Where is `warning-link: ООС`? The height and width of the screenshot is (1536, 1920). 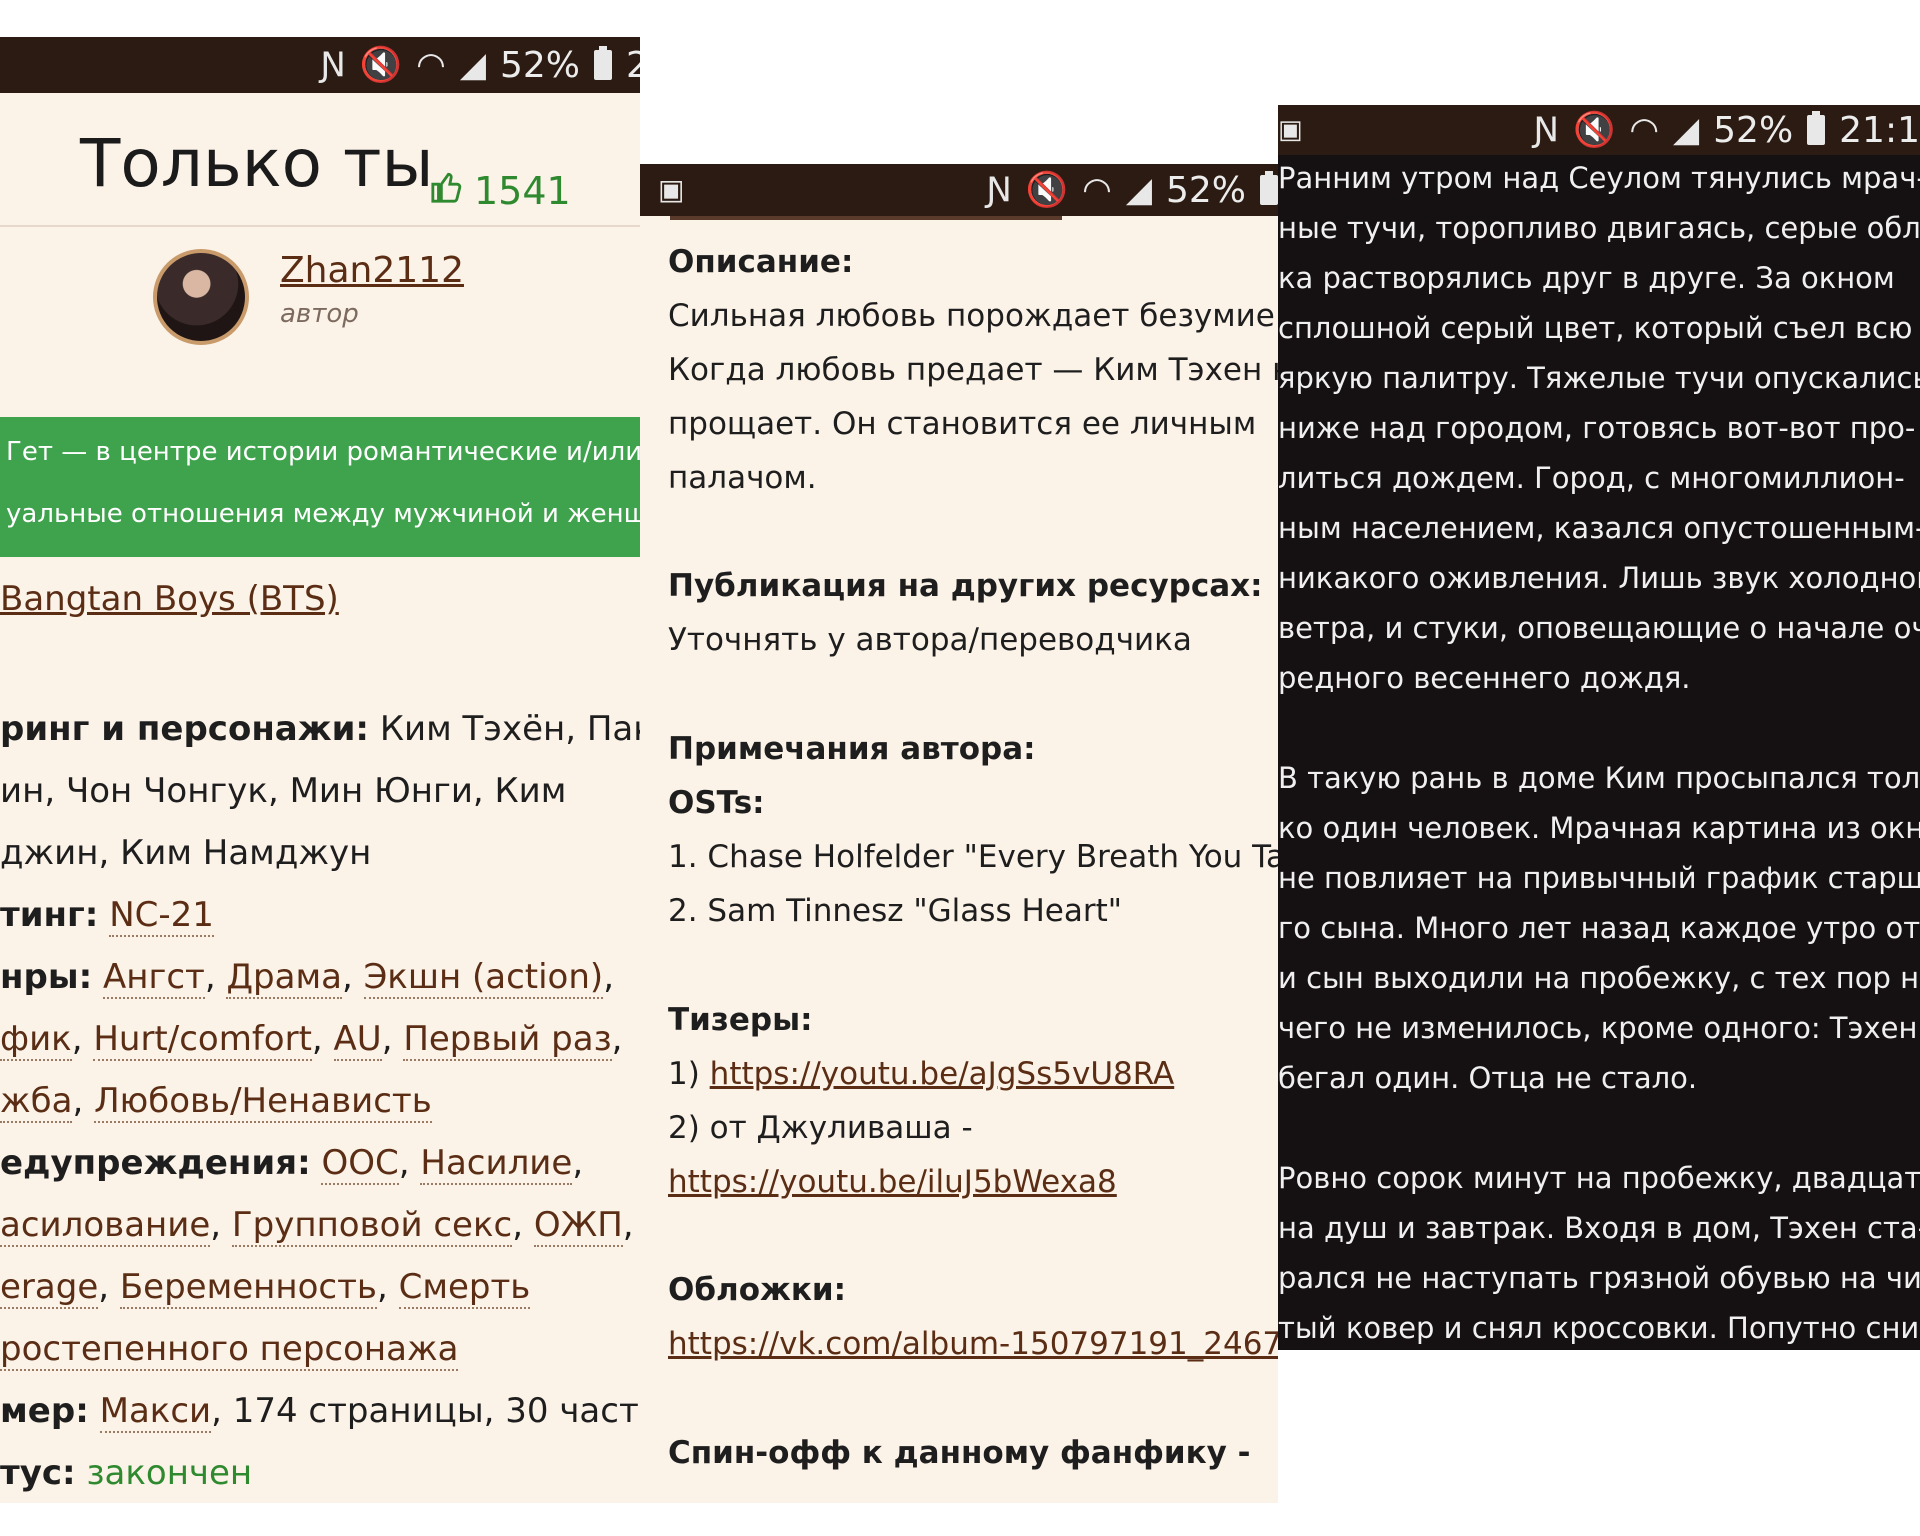 warning-link: ООС is located at coordinates (360, 1164).